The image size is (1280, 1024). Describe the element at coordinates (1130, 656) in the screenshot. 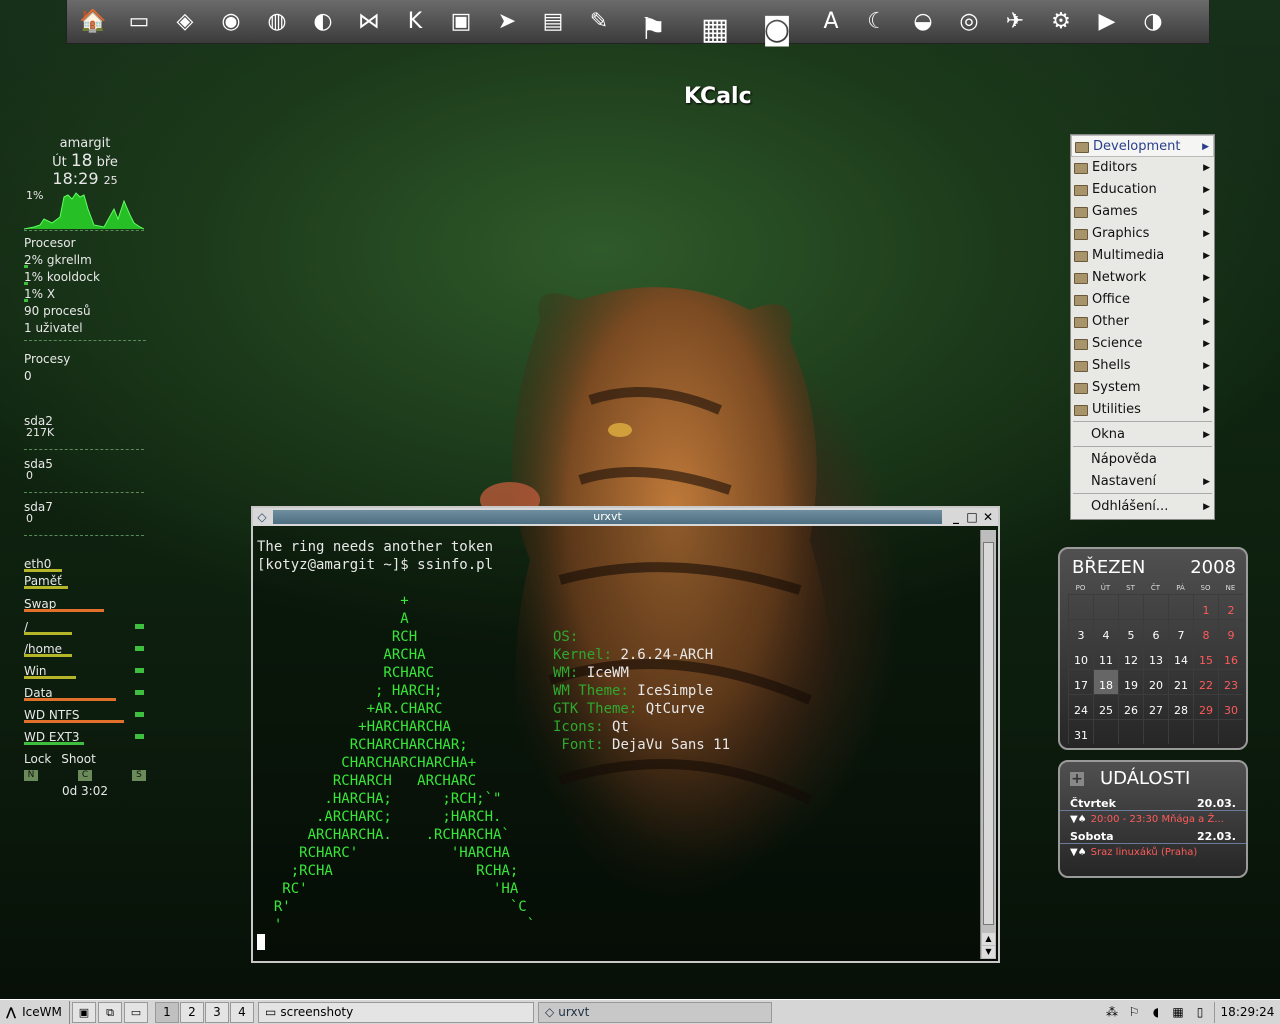

I see `calendar-day: 12` at that location.